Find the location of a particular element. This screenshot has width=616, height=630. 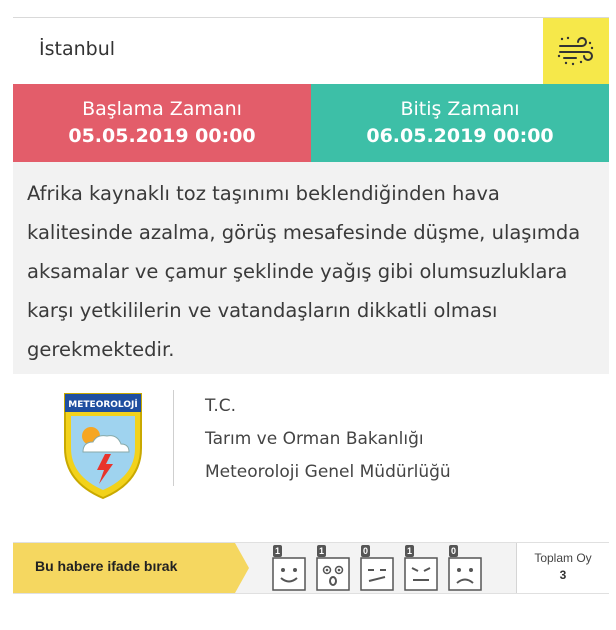

reaction-label-box: Bu habere ifade bırak is located at coordinates (124, 568).